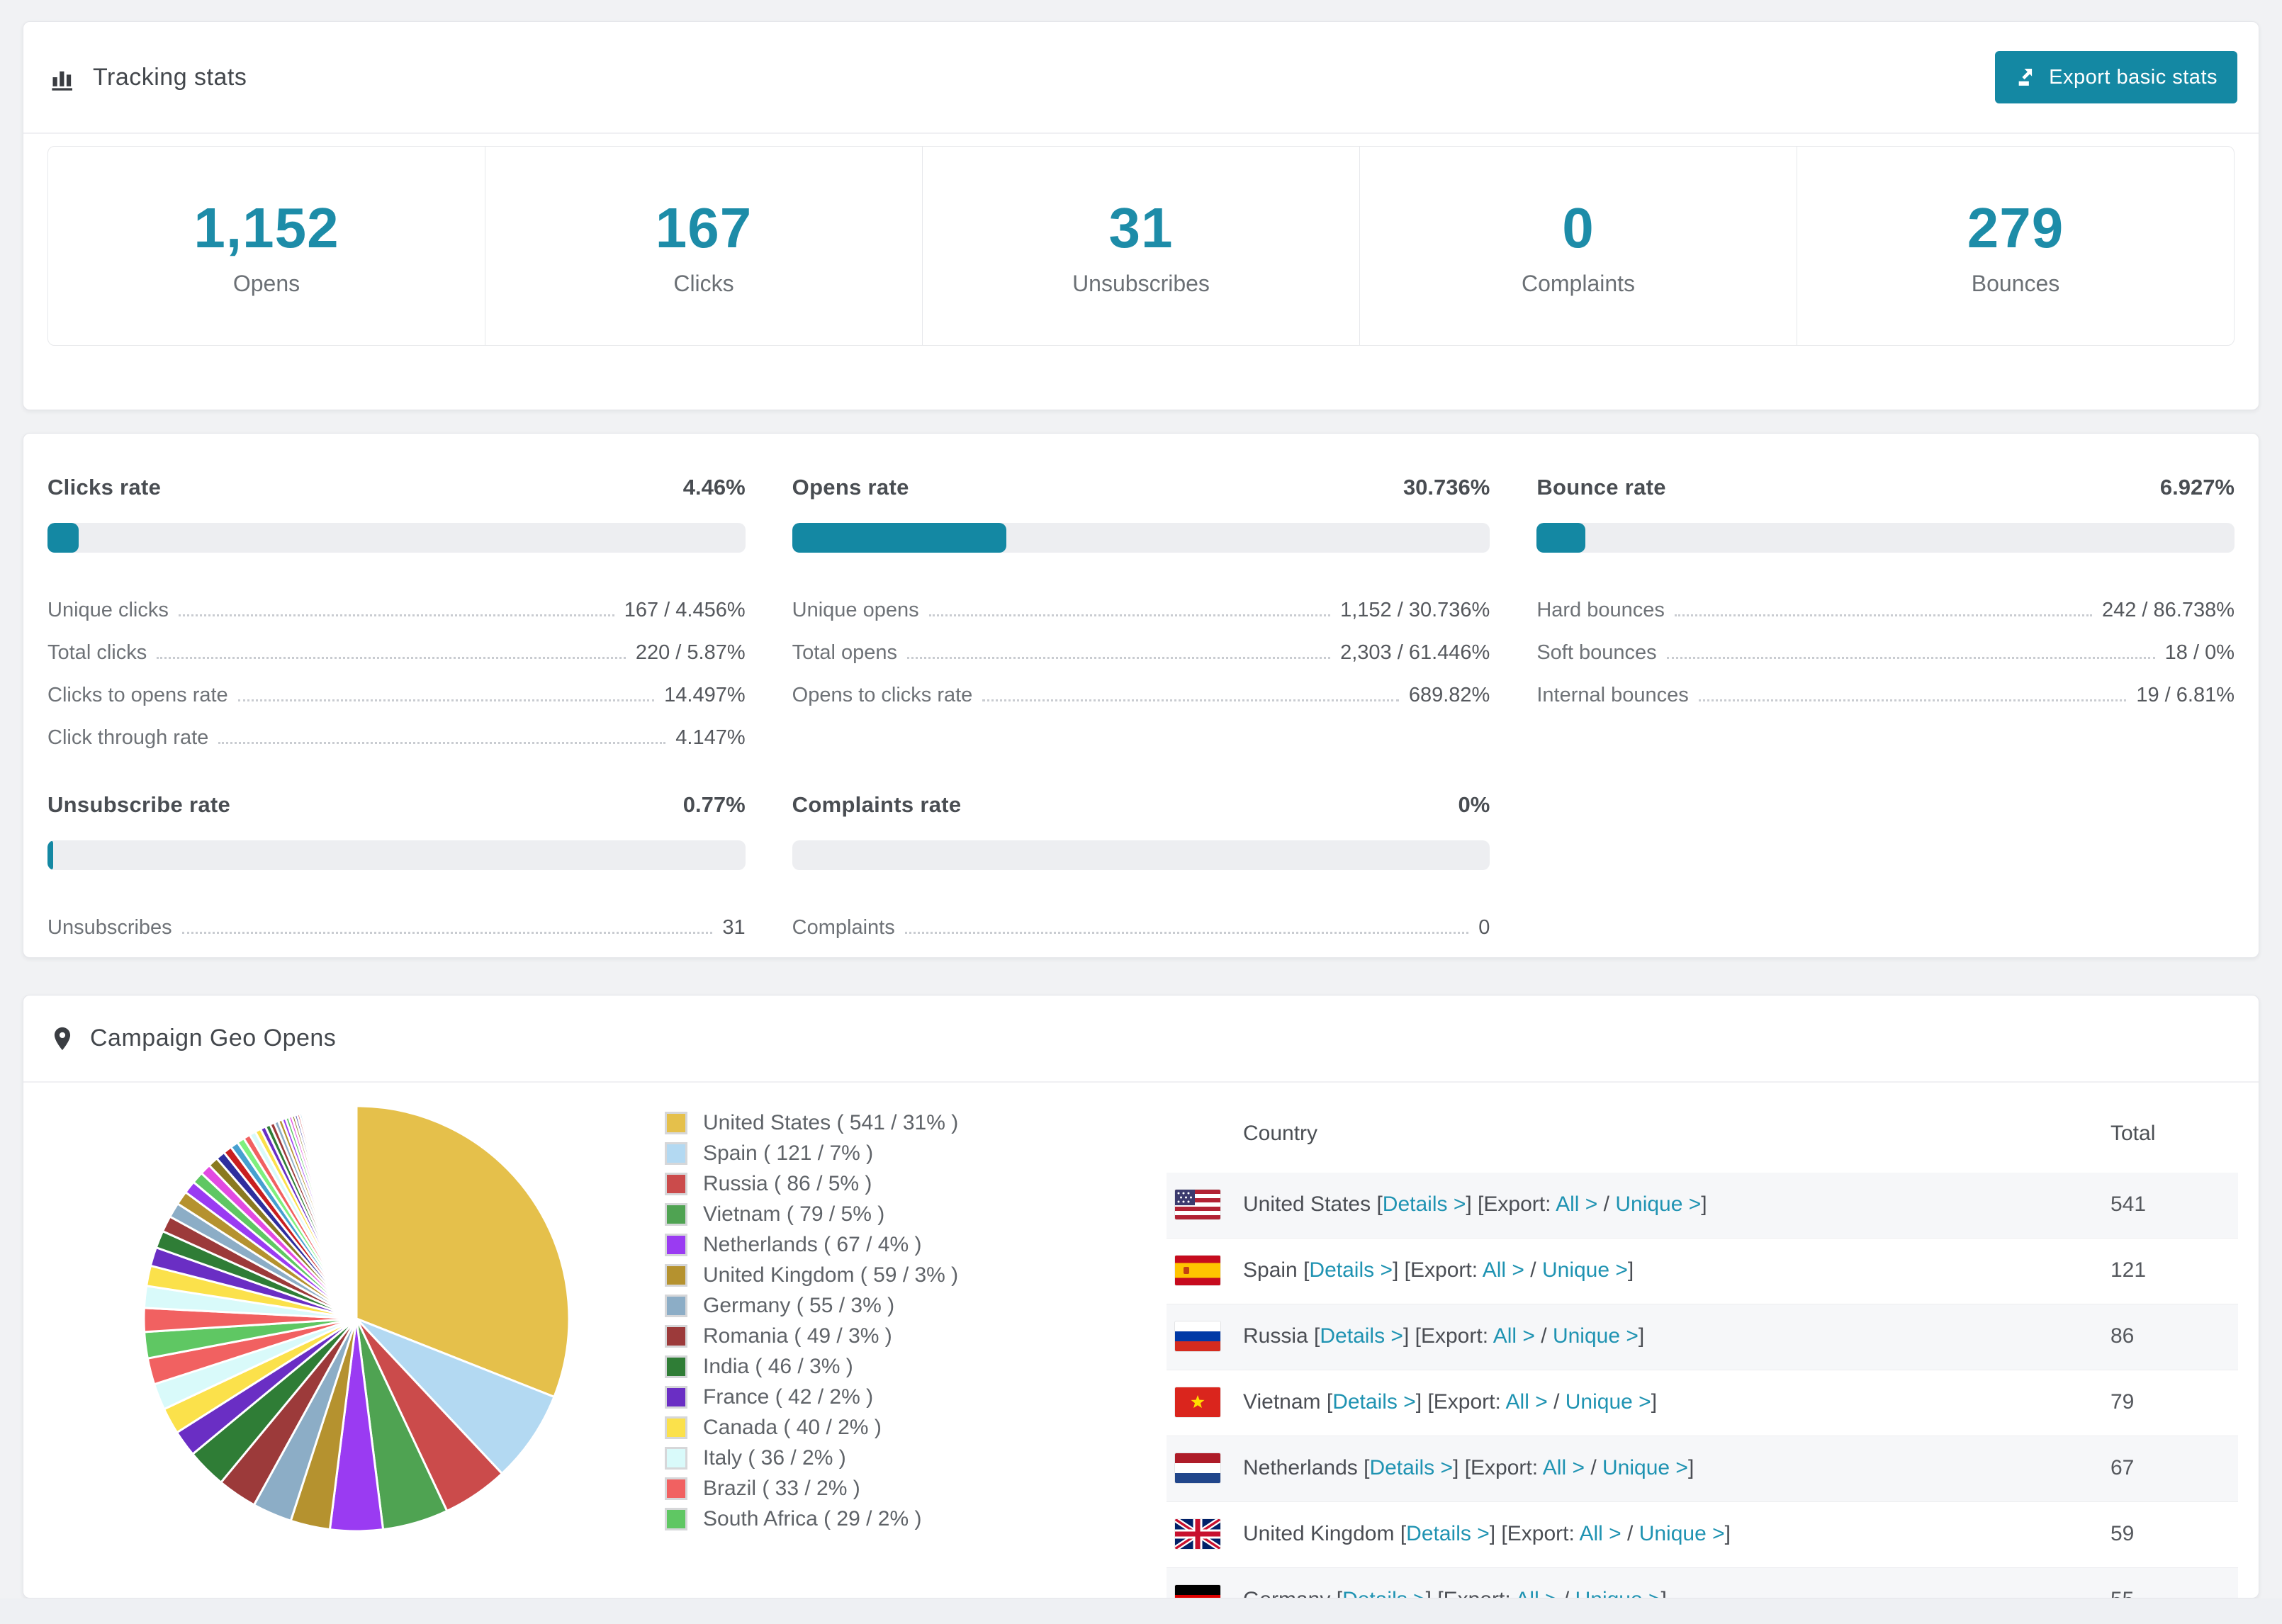 This screenshot has height=1624, width=2282. I want to click on legend-label: Spain ( 121 / 7% ), so click(788, 1153).